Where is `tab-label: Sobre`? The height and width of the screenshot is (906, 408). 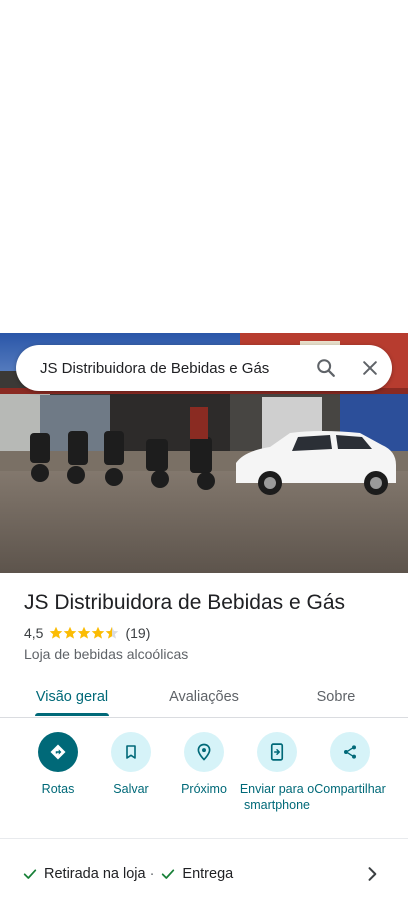 tab-label: Sobre is located at coordinates (336, 697).